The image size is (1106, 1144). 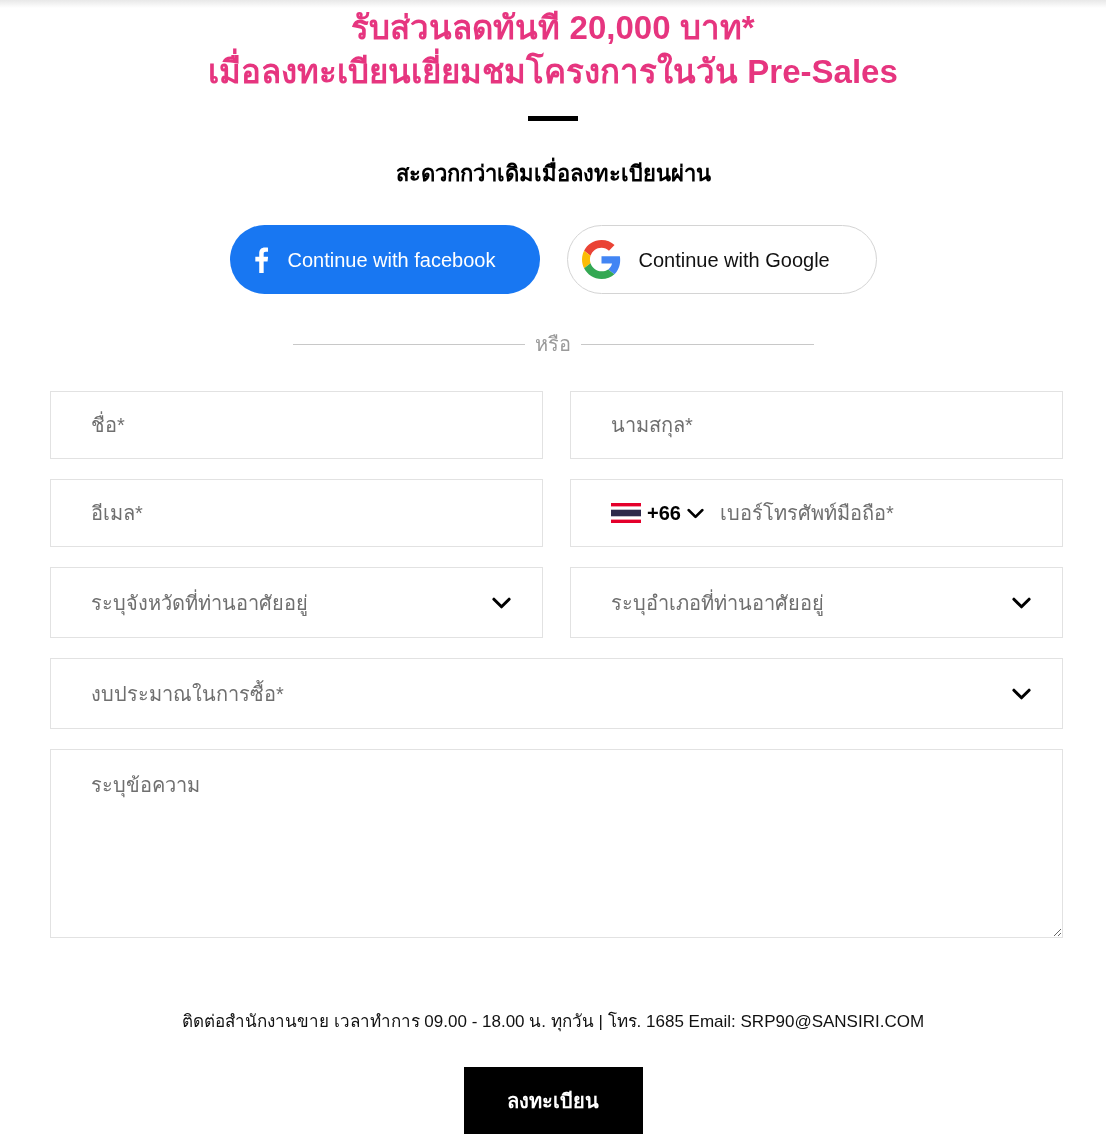 What do you see at coordinates (664, 513) in the screenshot?
I see `country-code: +66` at bounding box center [664, 513].